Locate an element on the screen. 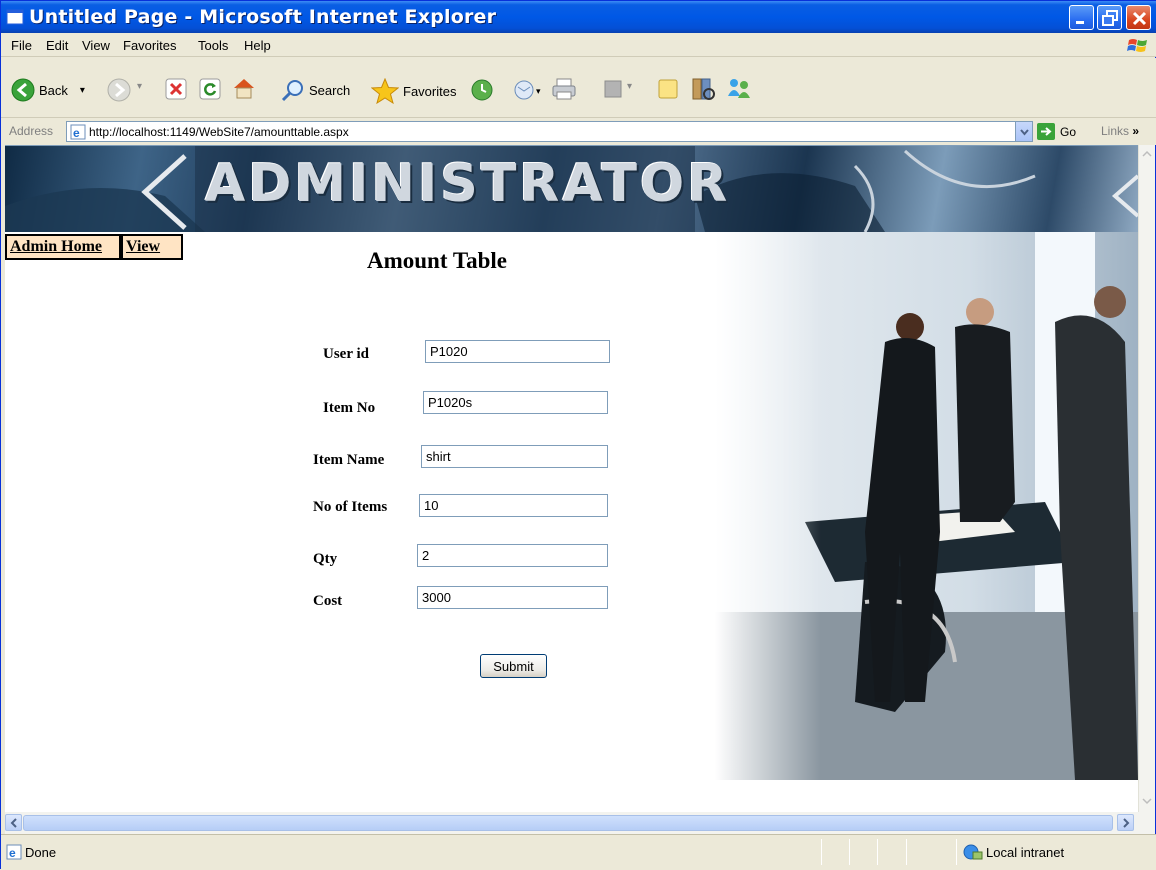 The height and width of the screenshot is (870, 1156). favorites-button: Favorites is located at coordinates (413, 91).